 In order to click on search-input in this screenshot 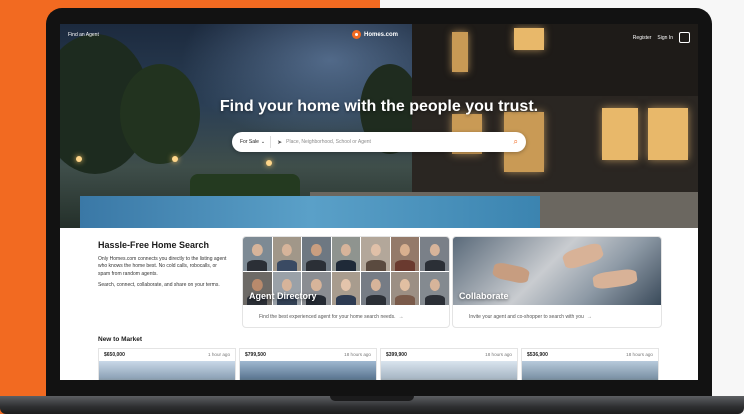, I will do `click(398, 142)`.